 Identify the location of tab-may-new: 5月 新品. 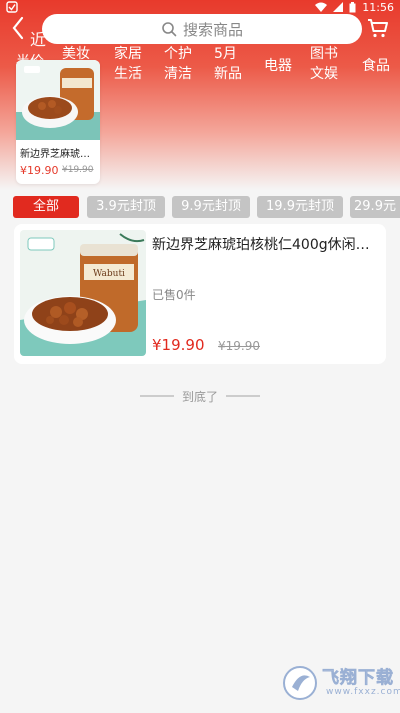
(228, 64).